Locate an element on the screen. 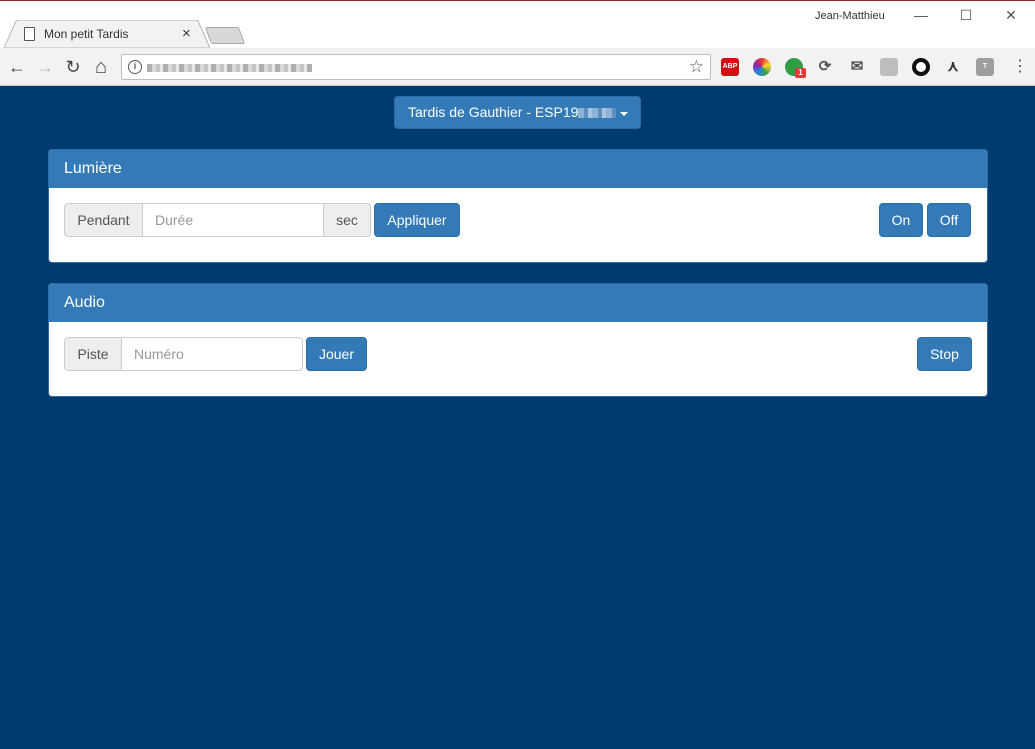  lumiere-panel-title: Lumière is located at coordinates (518, 169).